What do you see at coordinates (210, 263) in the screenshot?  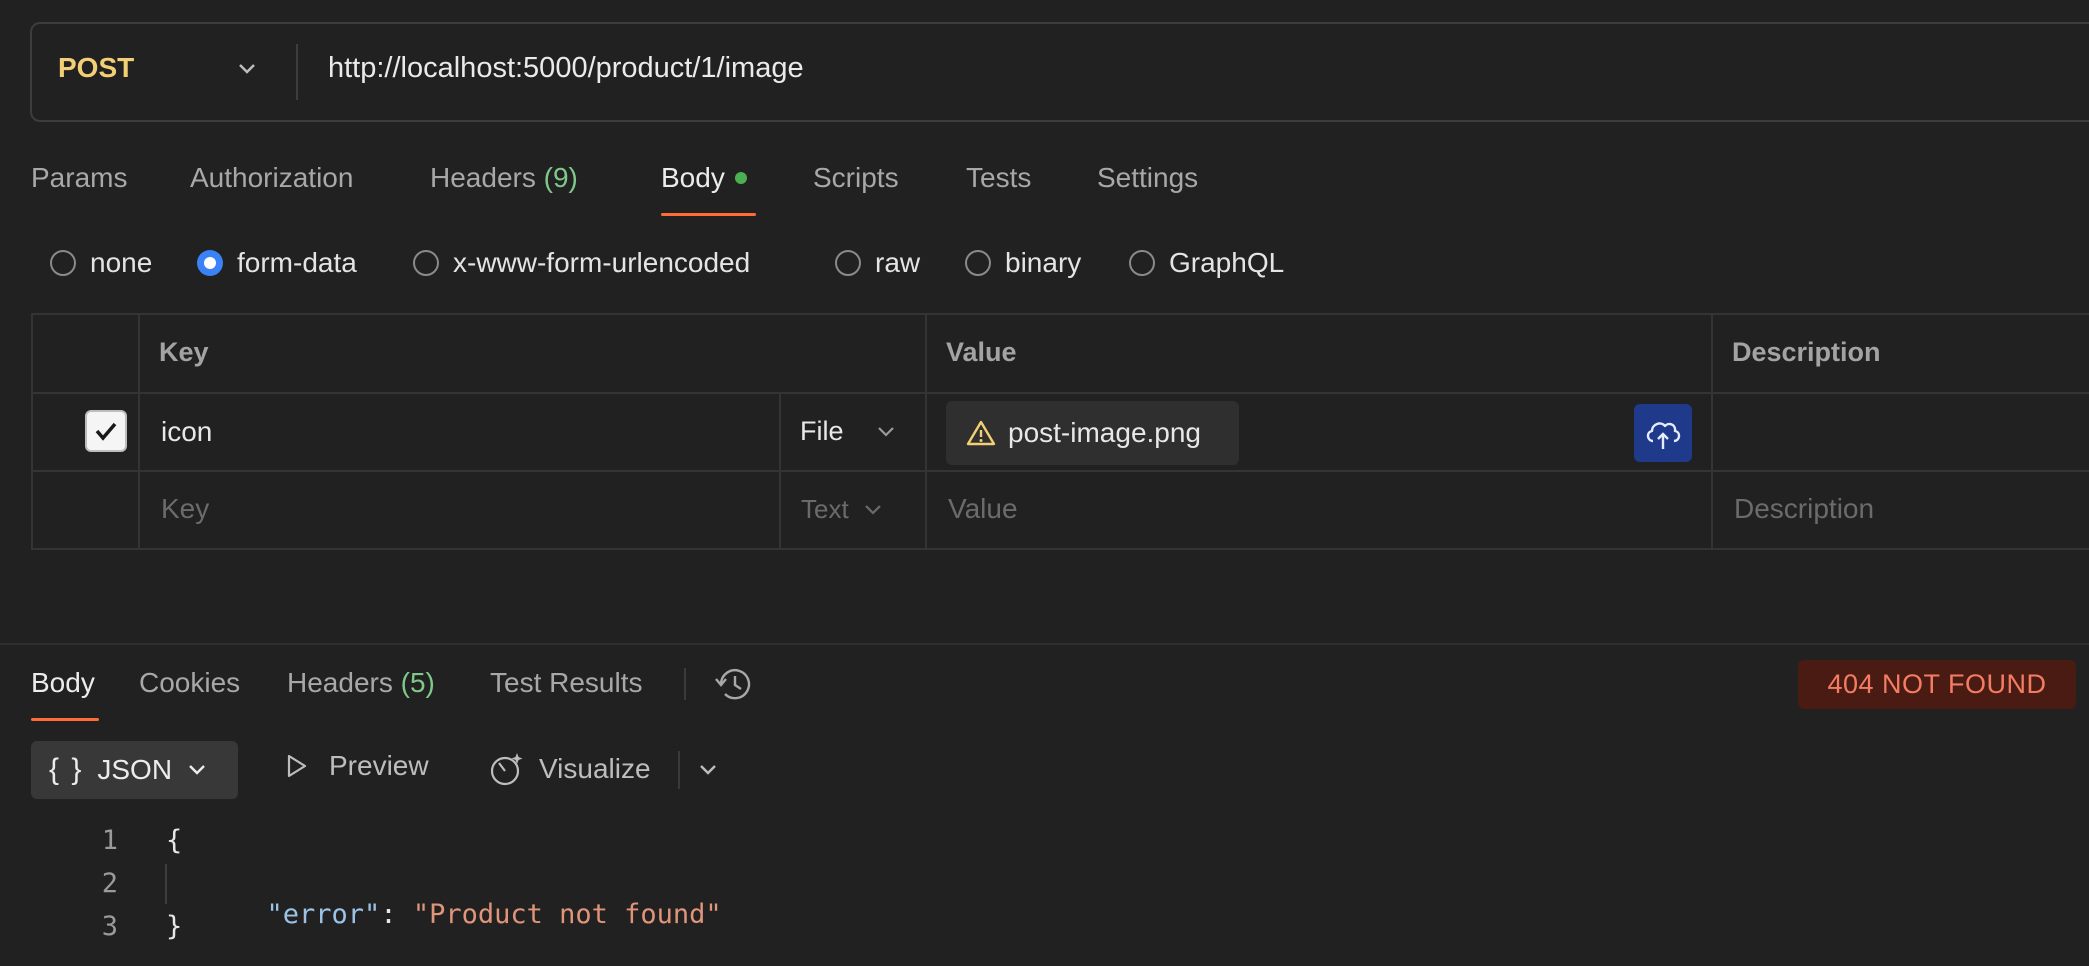 I see `radio-checked-icon` at bounding box center [210, 263].